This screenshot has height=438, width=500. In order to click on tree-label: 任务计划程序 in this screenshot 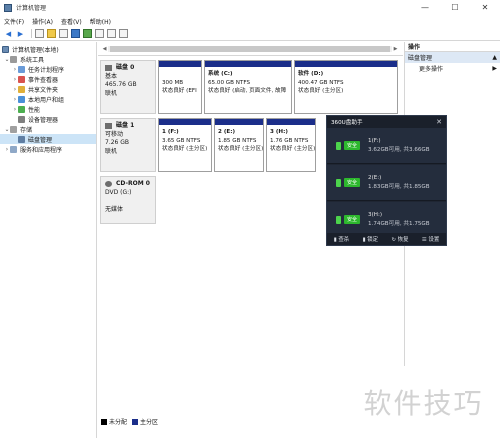, I will do `click(46, 70)`.